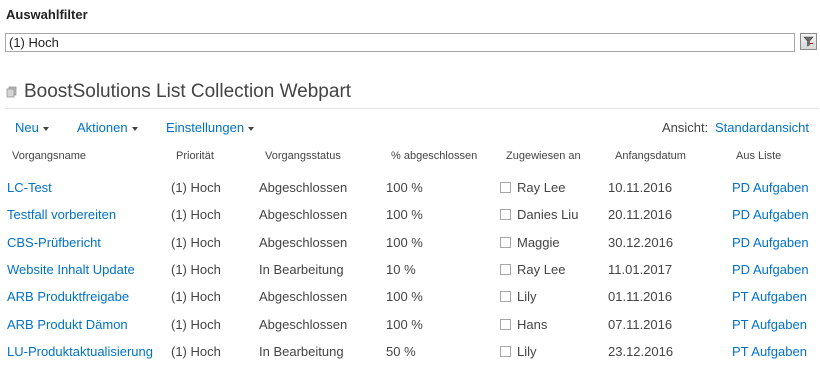 The image size is (820, 371). What do you see at coordinates (400, 42) in the screenshot?
I see `filter-input: (1) Hoch` at bounding box center [400, 42].